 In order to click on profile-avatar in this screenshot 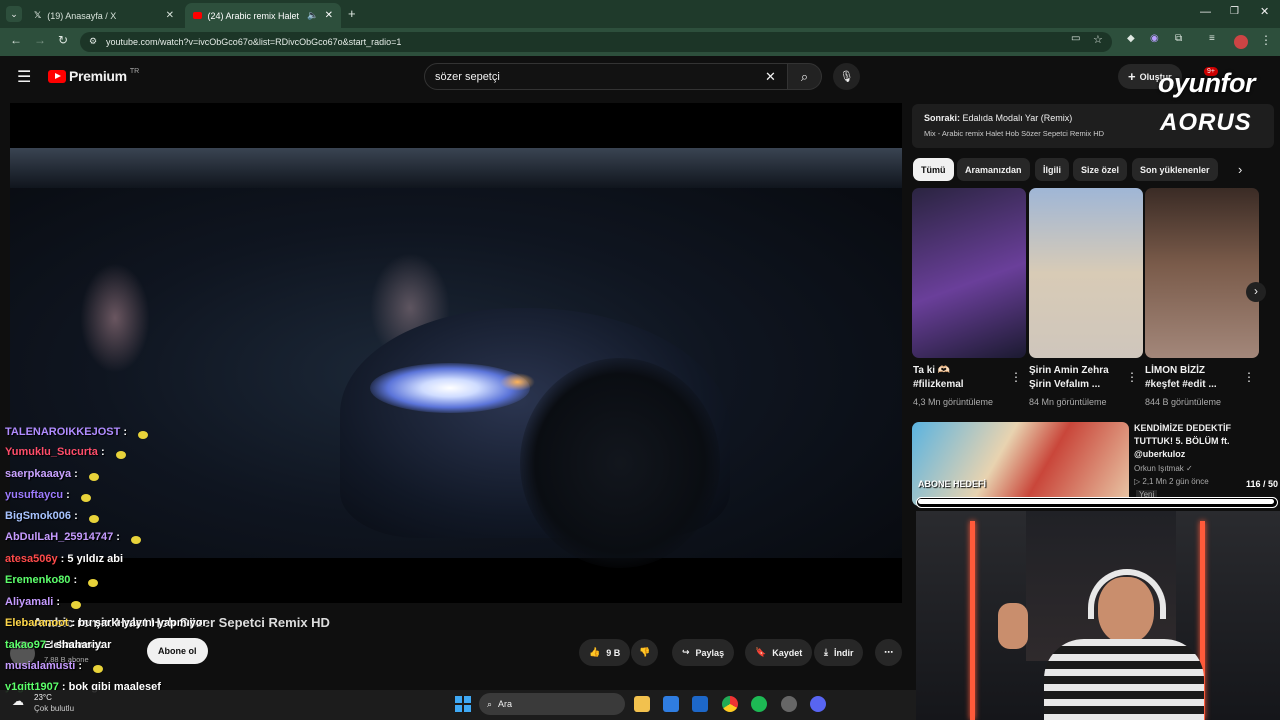, I will do `click(1241, 42)`.